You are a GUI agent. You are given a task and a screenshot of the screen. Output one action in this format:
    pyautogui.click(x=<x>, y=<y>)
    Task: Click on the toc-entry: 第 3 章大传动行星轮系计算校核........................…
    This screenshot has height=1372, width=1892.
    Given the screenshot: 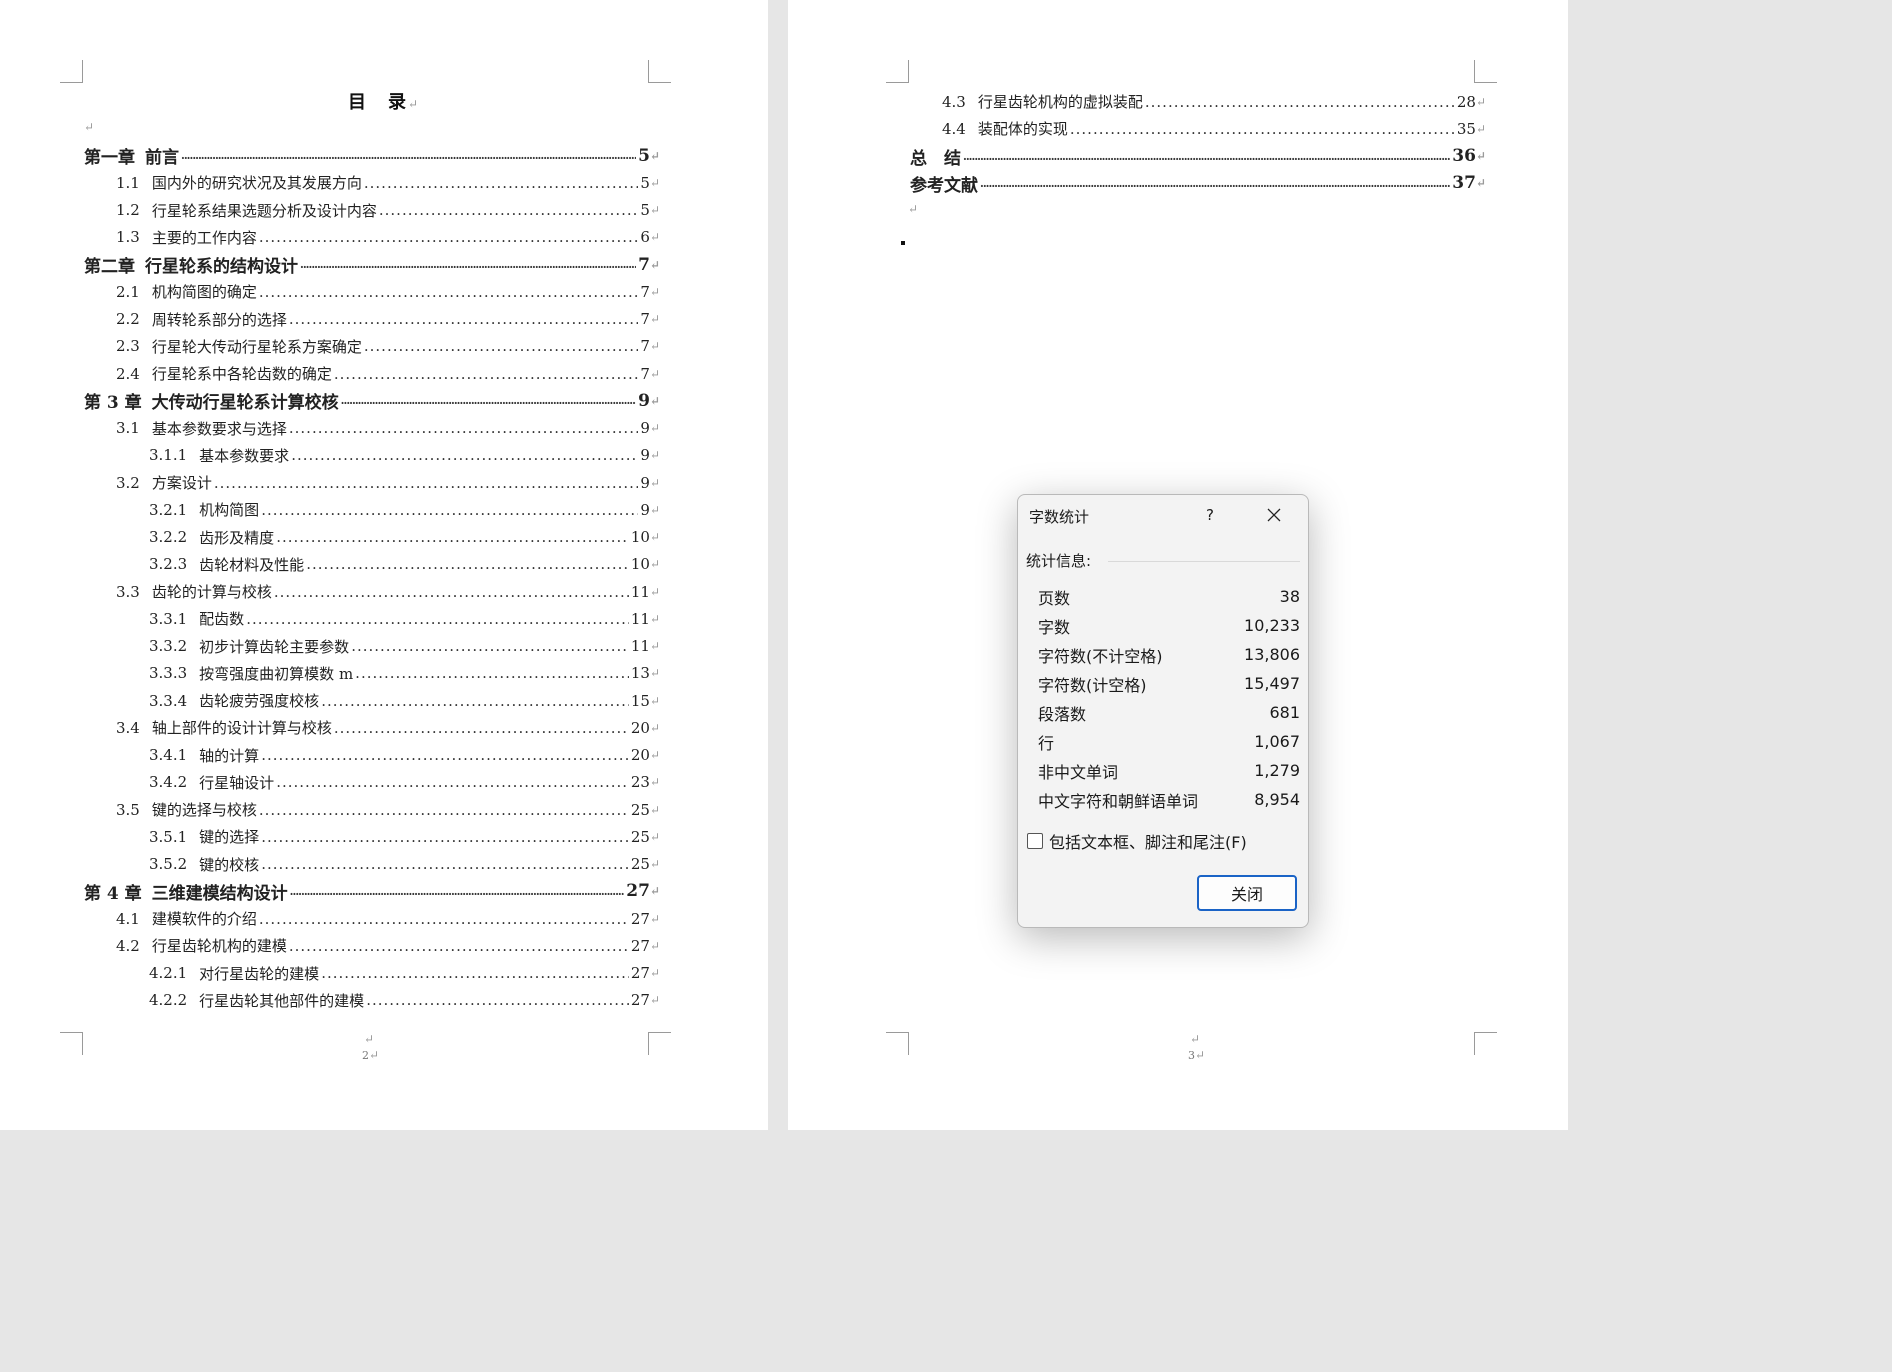 What is the action you would take?
    pyautogui.click(x=372, y=400)
    